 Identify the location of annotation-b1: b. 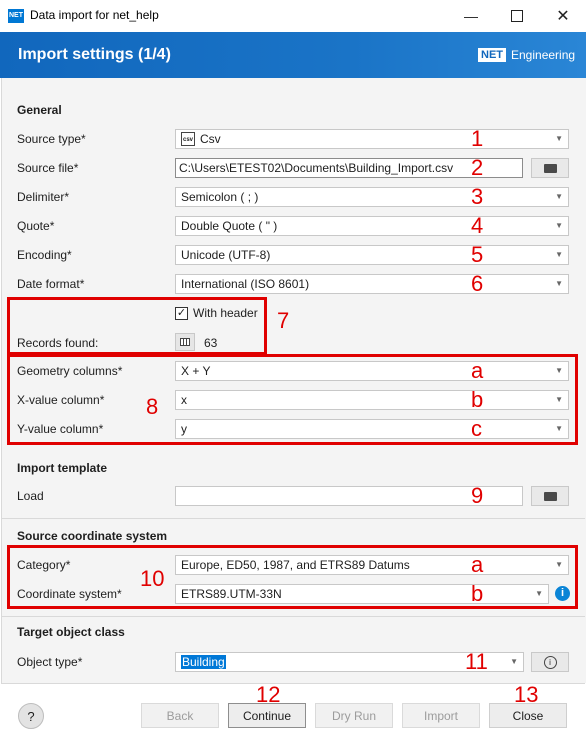
(477, 399).